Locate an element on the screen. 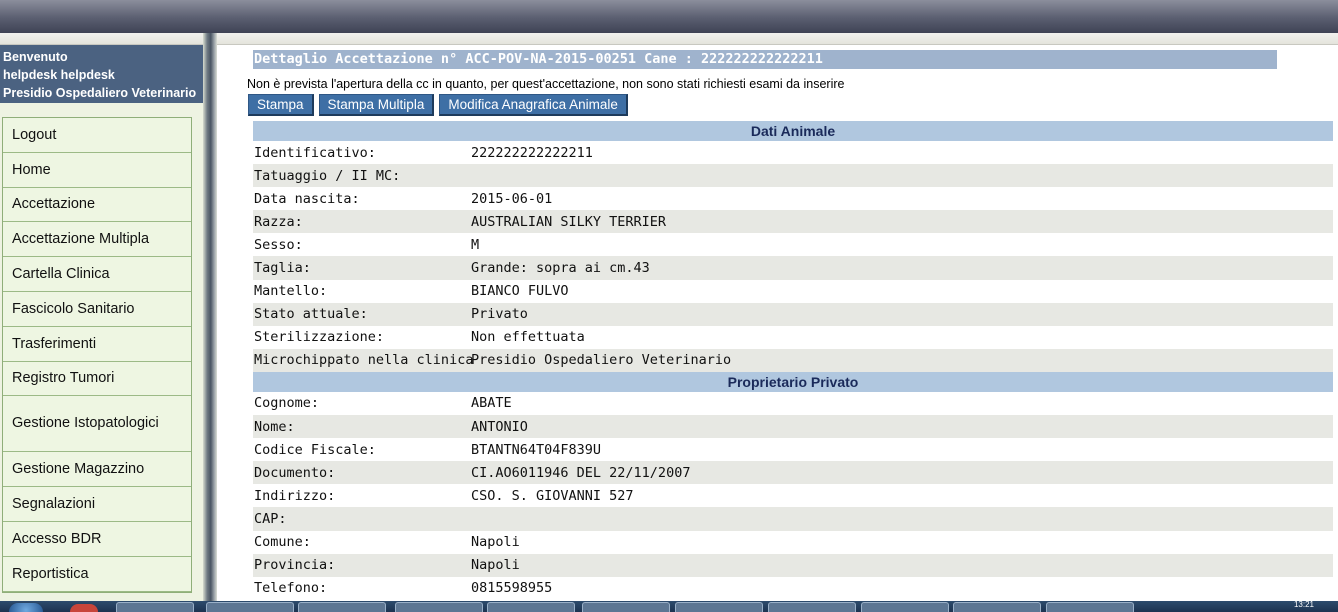 Image resolution: width=1338 pixels, height=612 pixels. table-row: Comune: Napoli is located at coordinates (793, 542).